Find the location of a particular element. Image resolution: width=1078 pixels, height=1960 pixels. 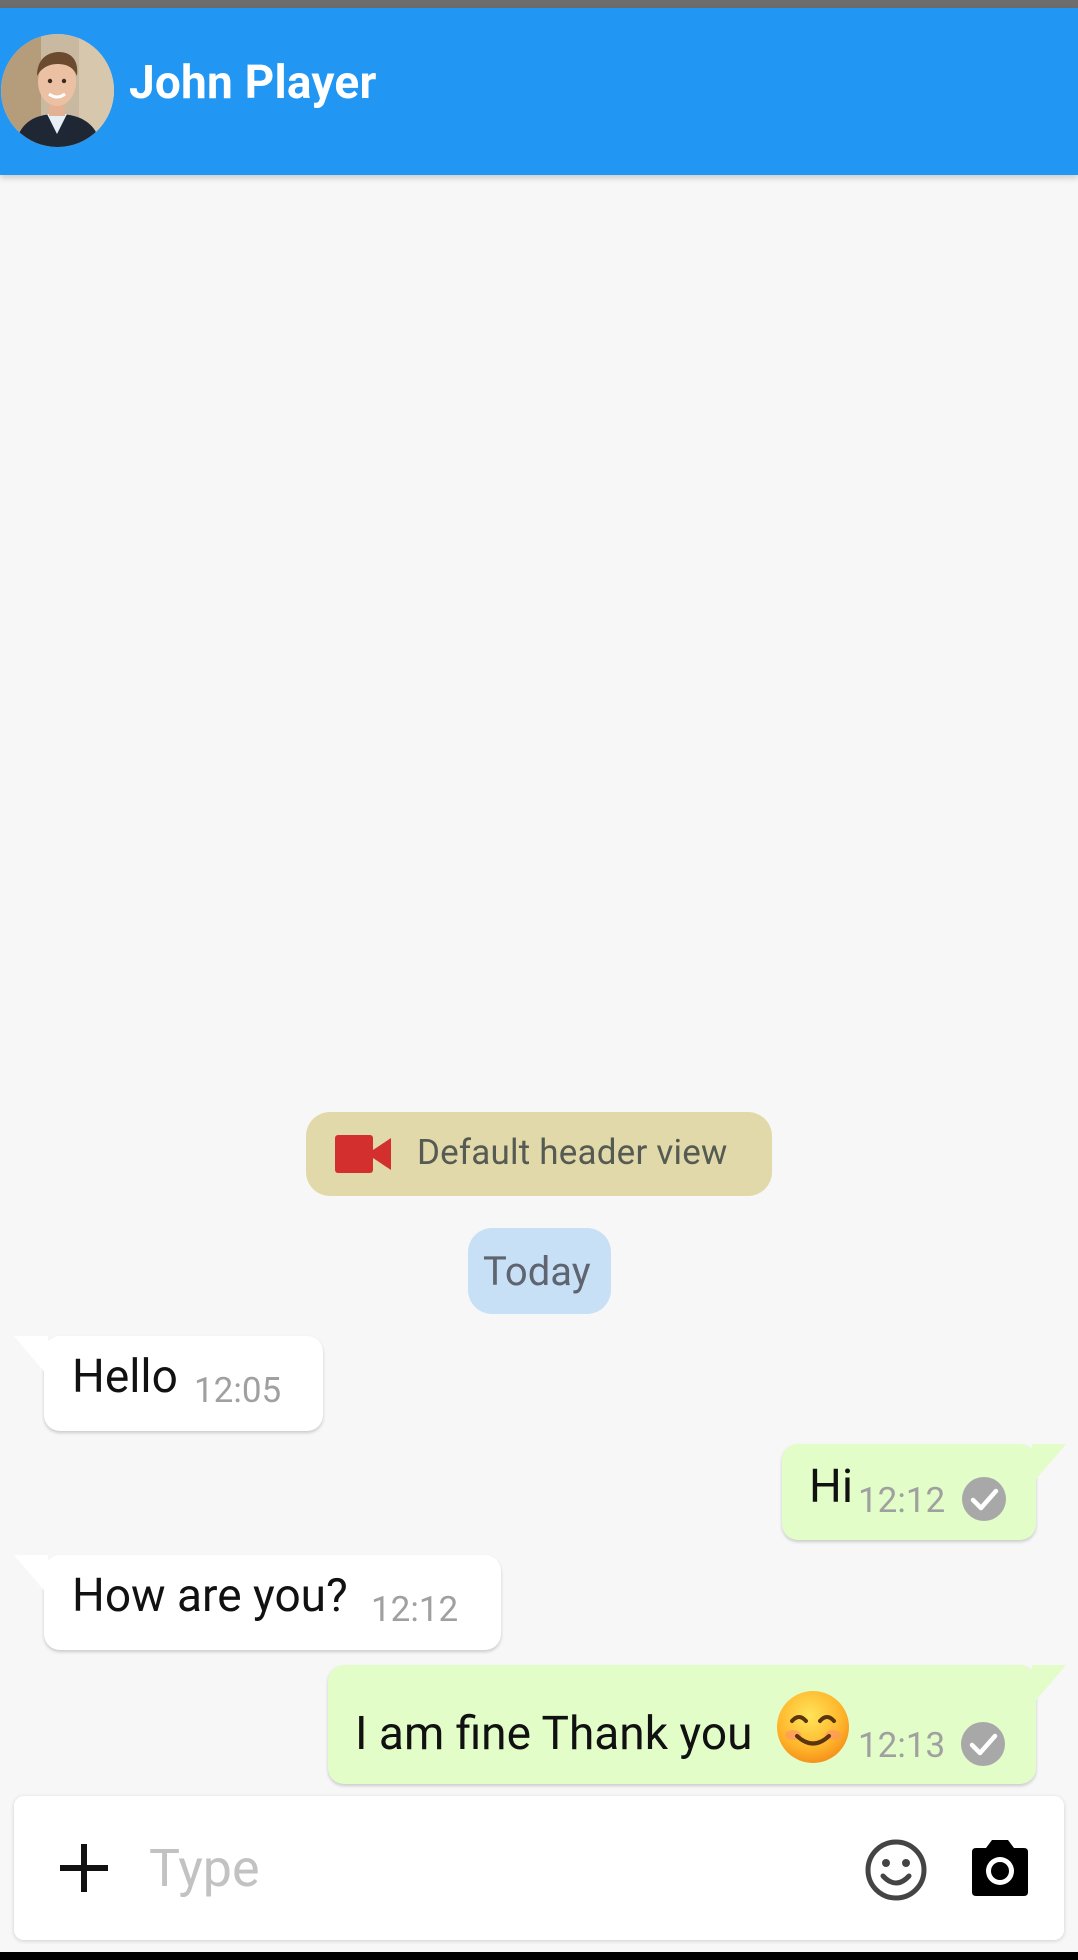

date-separator-label: Today is located at coordinates (537, 1271).